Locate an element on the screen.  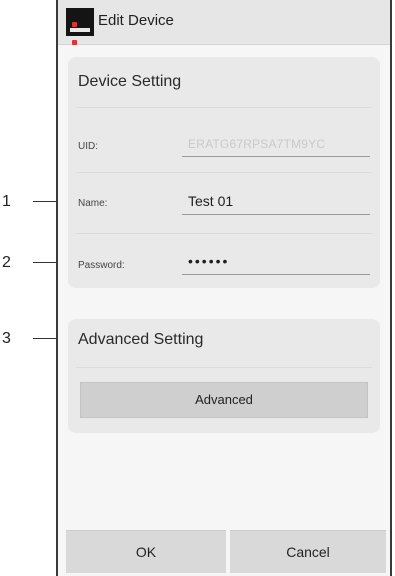
device-setting-title: Device Setting is located at coordinates (130, 81).